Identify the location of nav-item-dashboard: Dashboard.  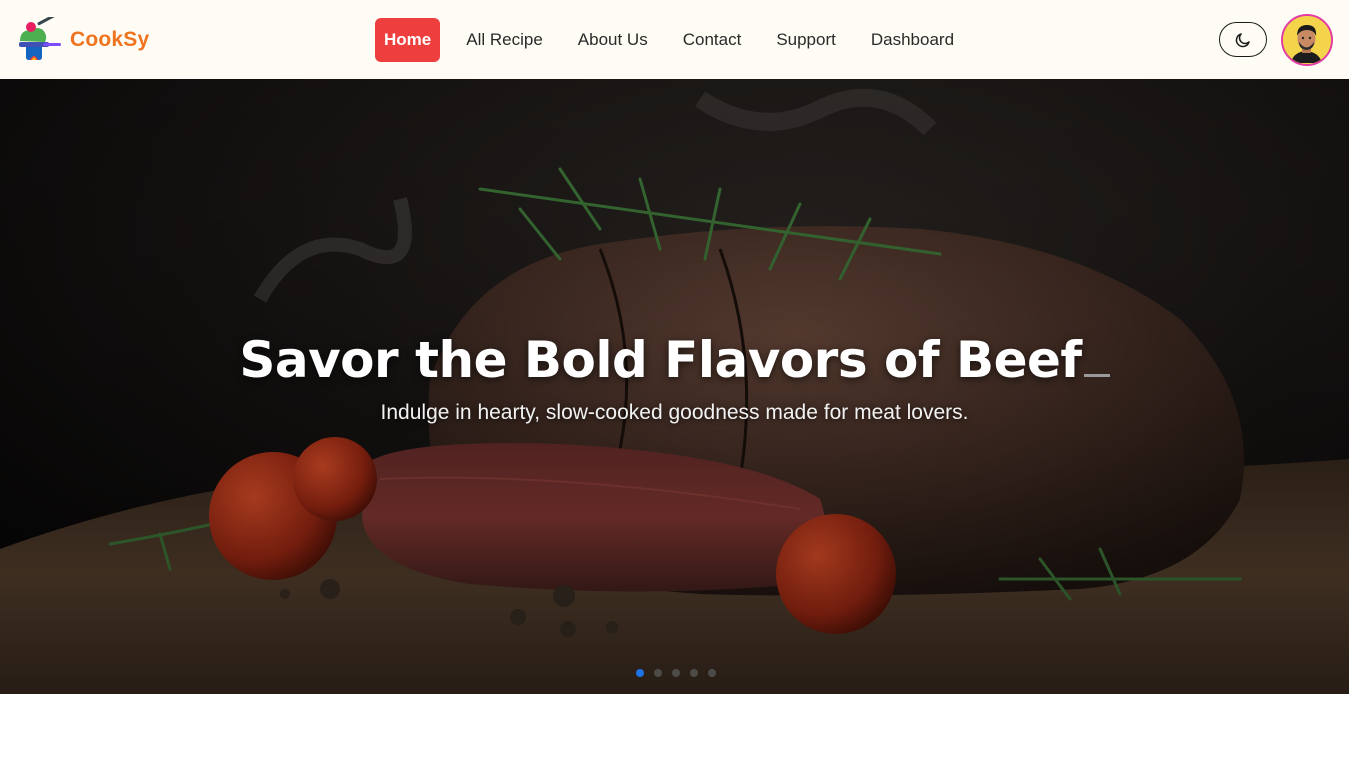
(912, 40).